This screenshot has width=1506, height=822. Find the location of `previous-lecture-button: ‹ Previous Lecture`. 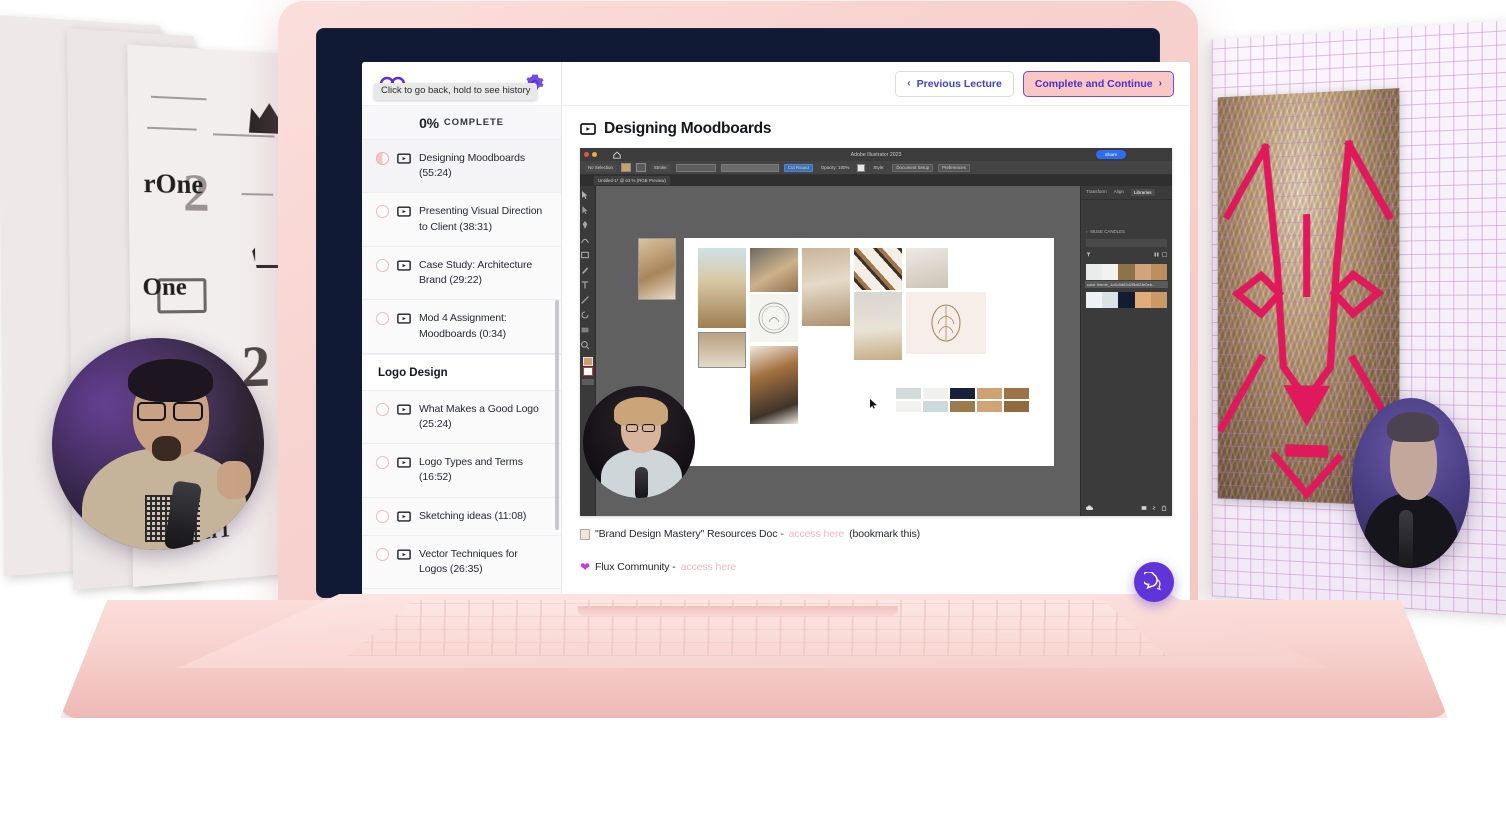

previous-lecture-button: ‹ Previous Lecture is located at coordinates (954, 83).